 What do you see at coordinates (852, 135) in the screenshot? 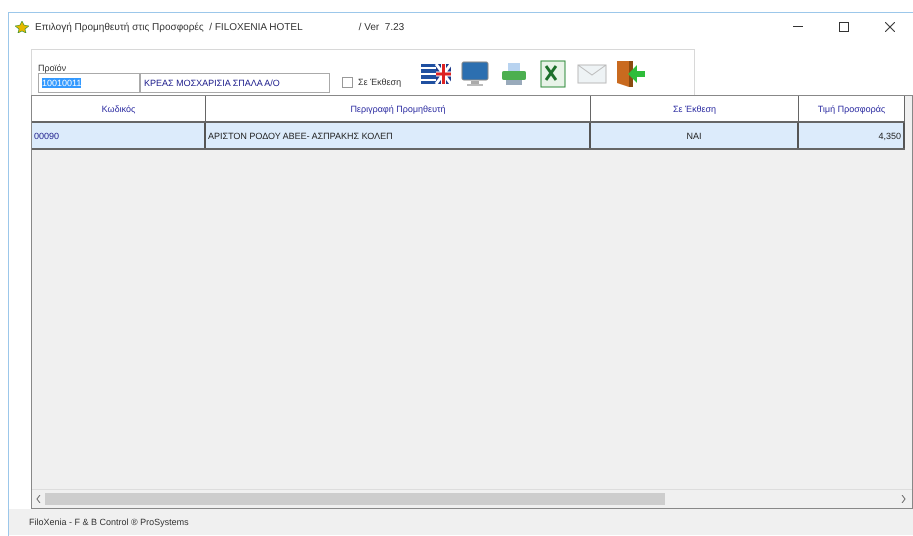
I see `table-cell: 4,350` at bounding box center [852, 135].